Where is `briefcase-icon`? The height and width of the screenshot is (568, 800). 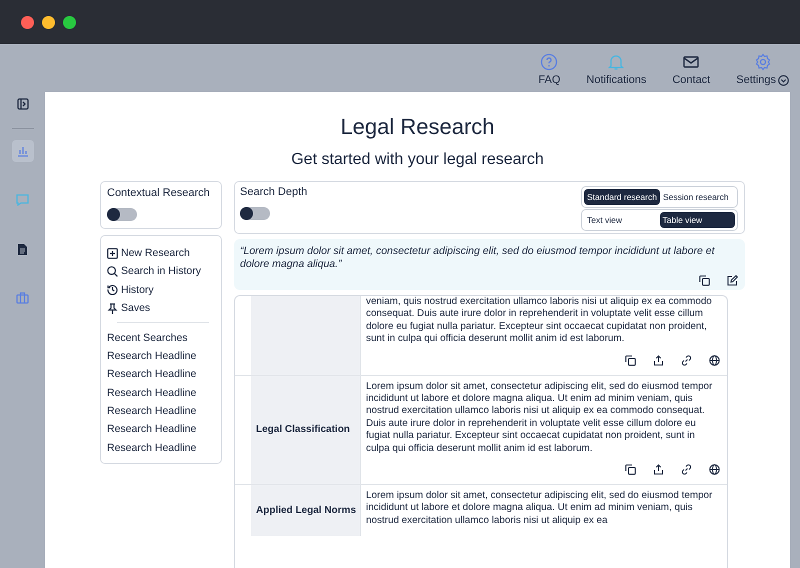
briefcase-icon is located at coordinates (22, 298).